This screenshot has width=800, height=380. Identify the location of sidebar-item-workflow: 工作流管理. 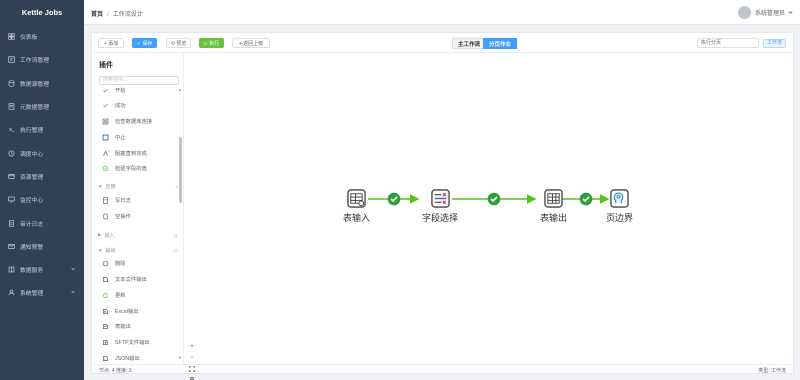
(42, 59).